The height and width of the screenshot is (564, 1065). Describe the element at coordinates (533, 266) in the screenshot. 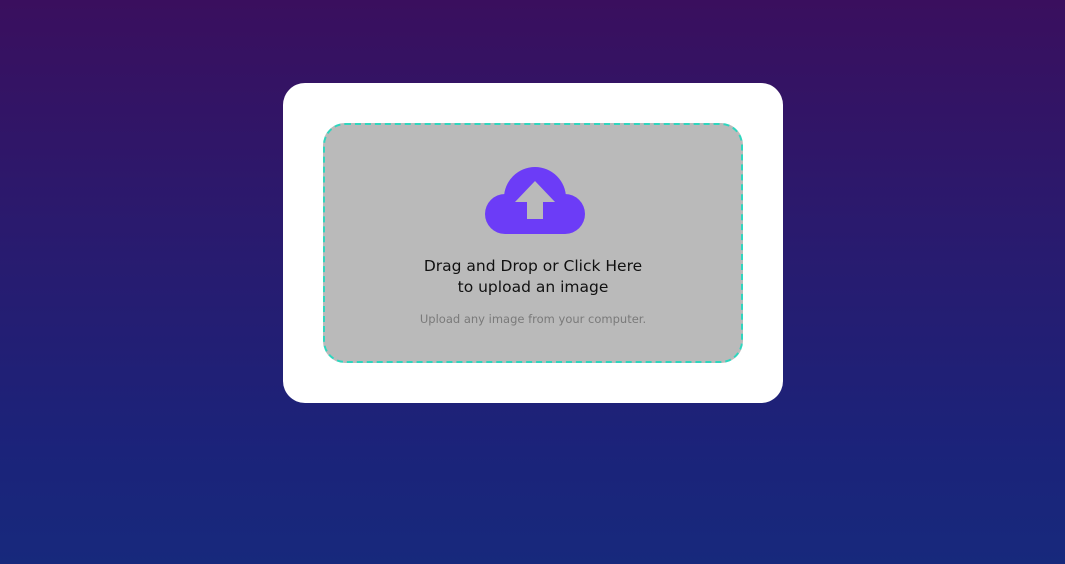

I see `dropzone-title-line1: Drag and Drop or Click Here` at that location.